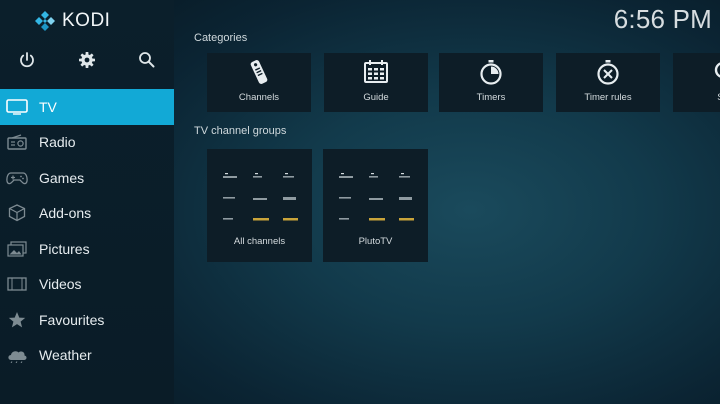 Image resolution: width=720 pixels, height=404 pixels. Describe the element at coordinates (491, 97) in the screenshot. I see `category-label: Timers` at that location.